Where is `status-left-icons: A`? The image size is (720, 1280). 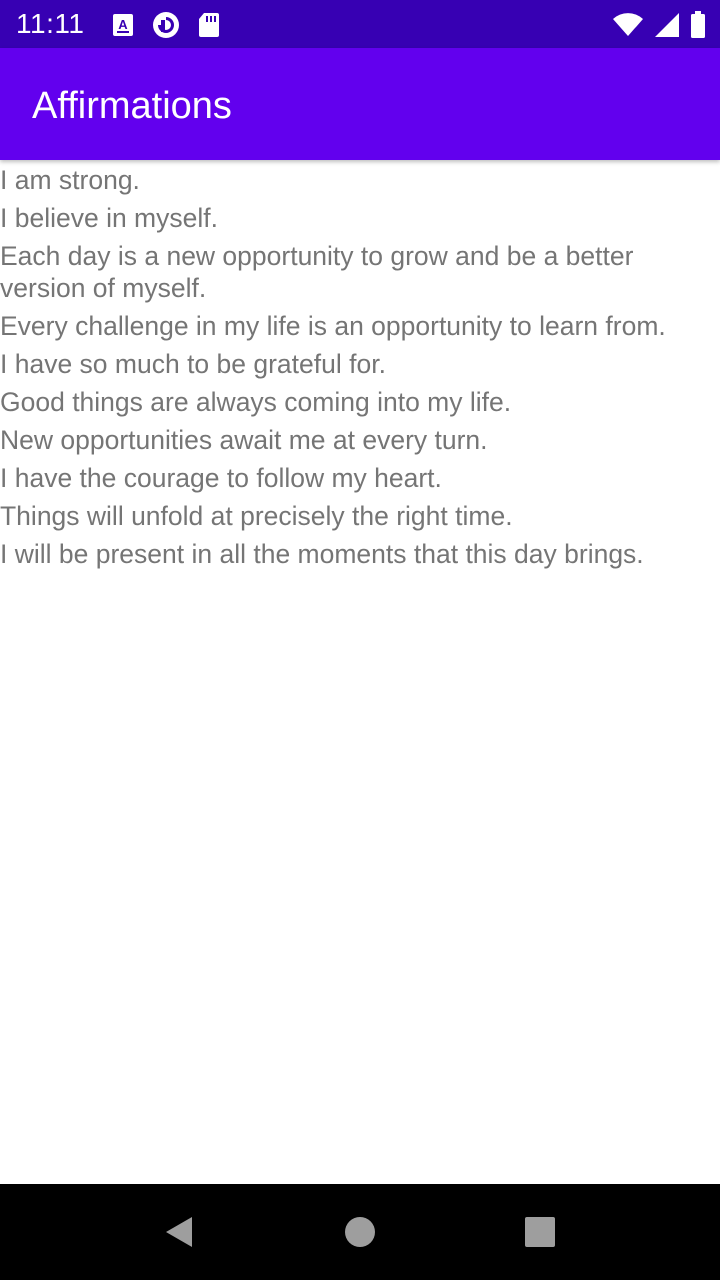 status-left-icons: A is located at coordinates (166, 25).